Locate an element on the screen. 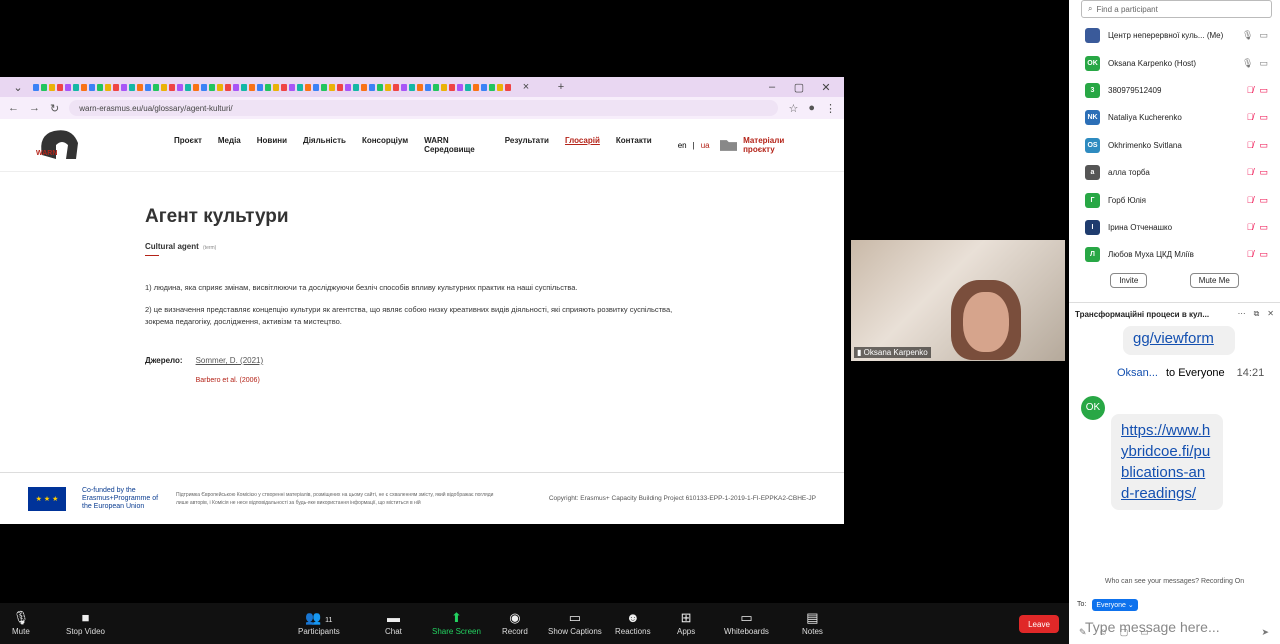  screenshot-icon: ▭ is located at coordinates (1144, 632).